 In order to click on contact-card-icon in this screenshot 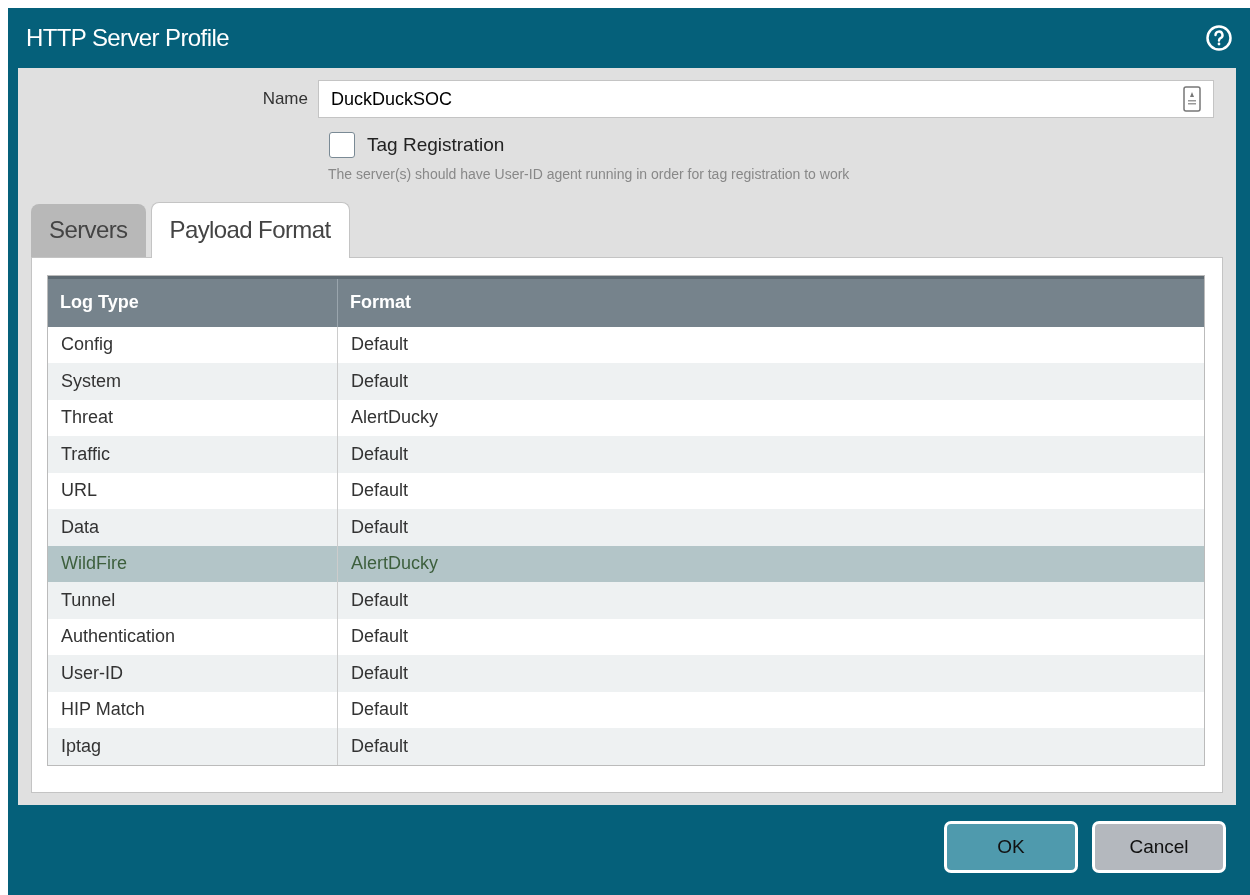, I will do `click(1192, 99)`.